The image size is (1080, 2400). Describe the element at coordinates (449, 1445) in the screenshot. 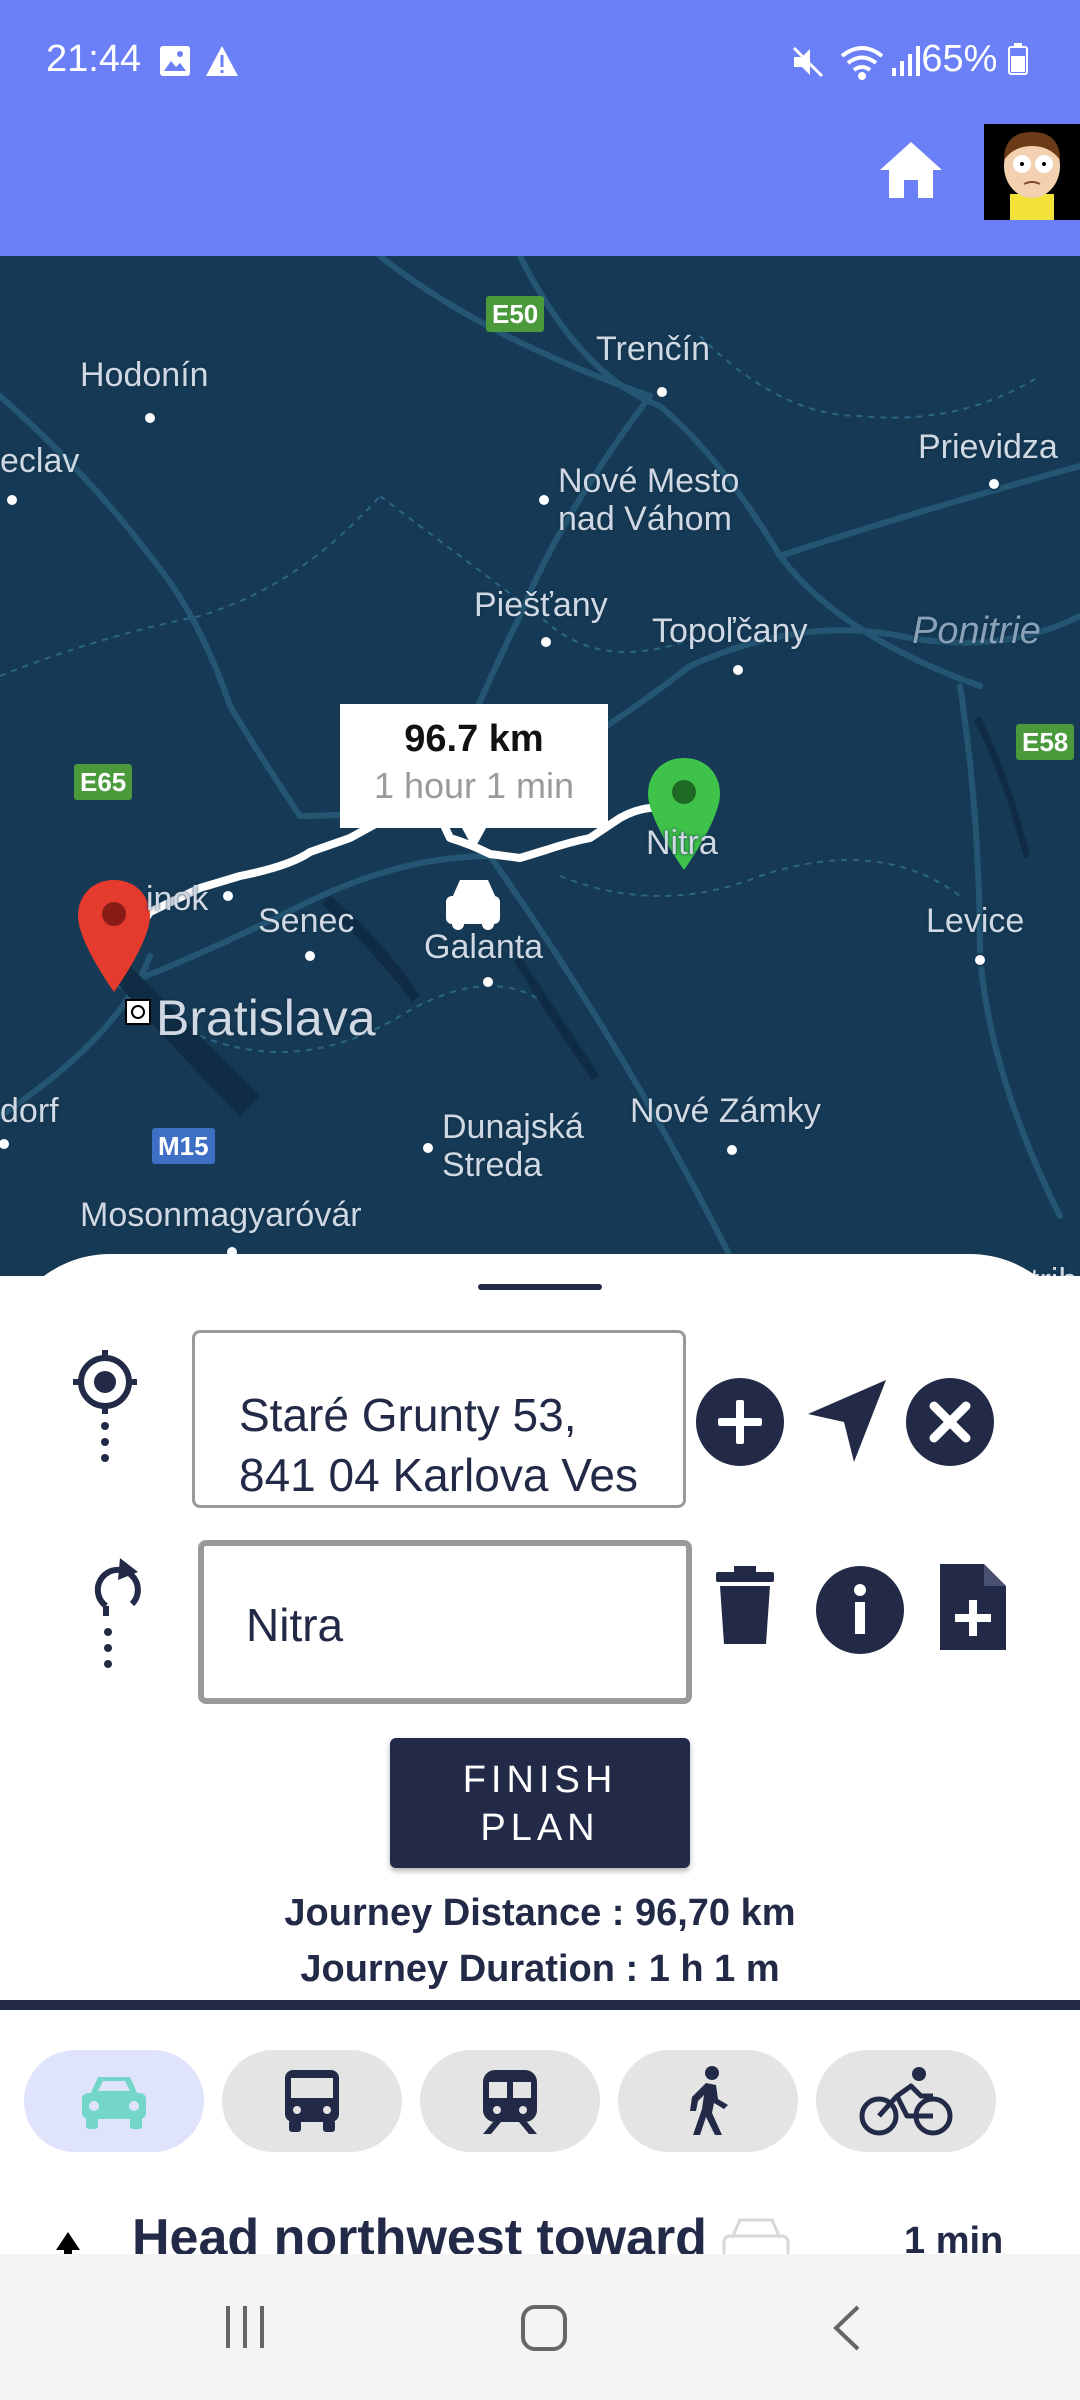

I see `origin-input: Staré Grunty 53, 841 04 Karlova Ves` at that location.